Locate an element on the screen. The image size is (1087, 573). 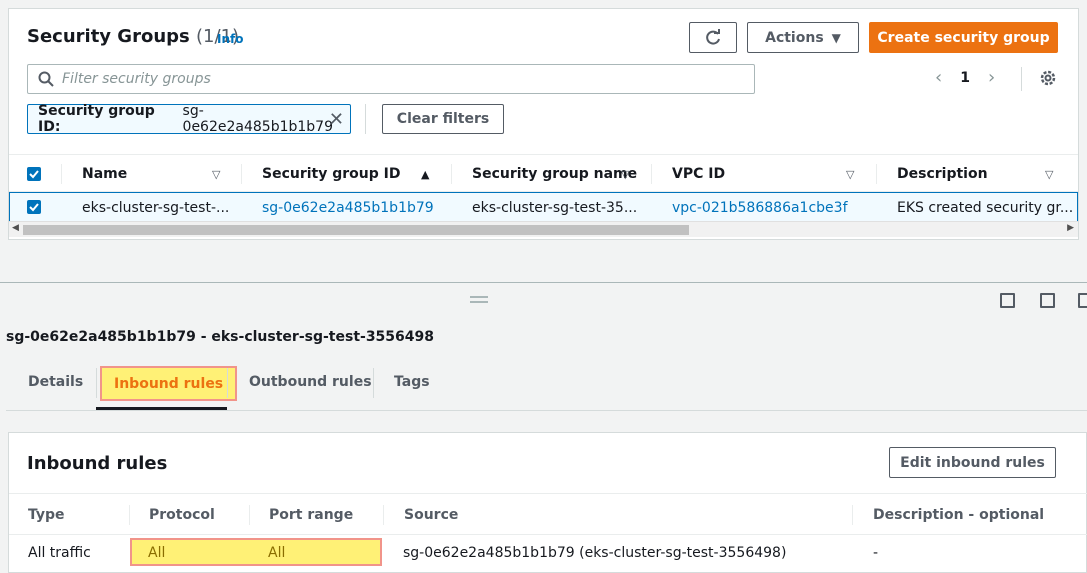
search-placeholder: Filter security groups is located at coordinates (136, 79).